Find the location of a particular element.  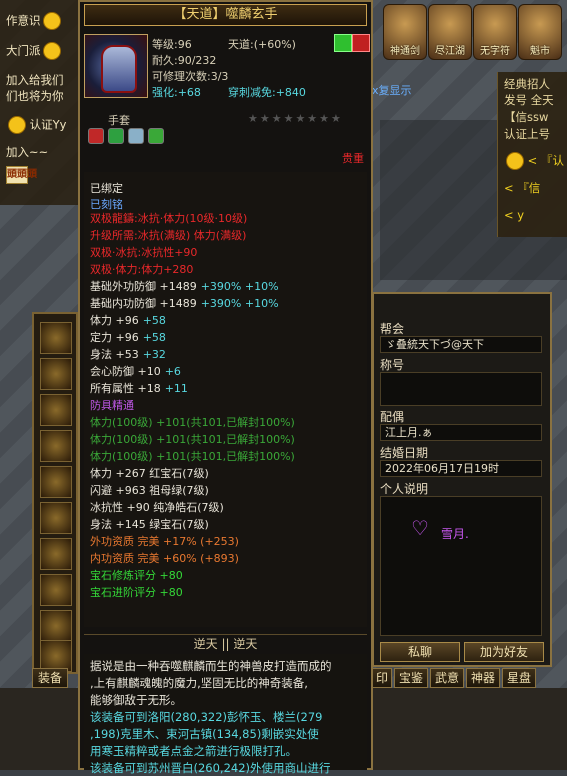

description-line: 据说是由一种吞噬麒麟而生的神兽皮打造而成的 is located at coordinates (211, 666).